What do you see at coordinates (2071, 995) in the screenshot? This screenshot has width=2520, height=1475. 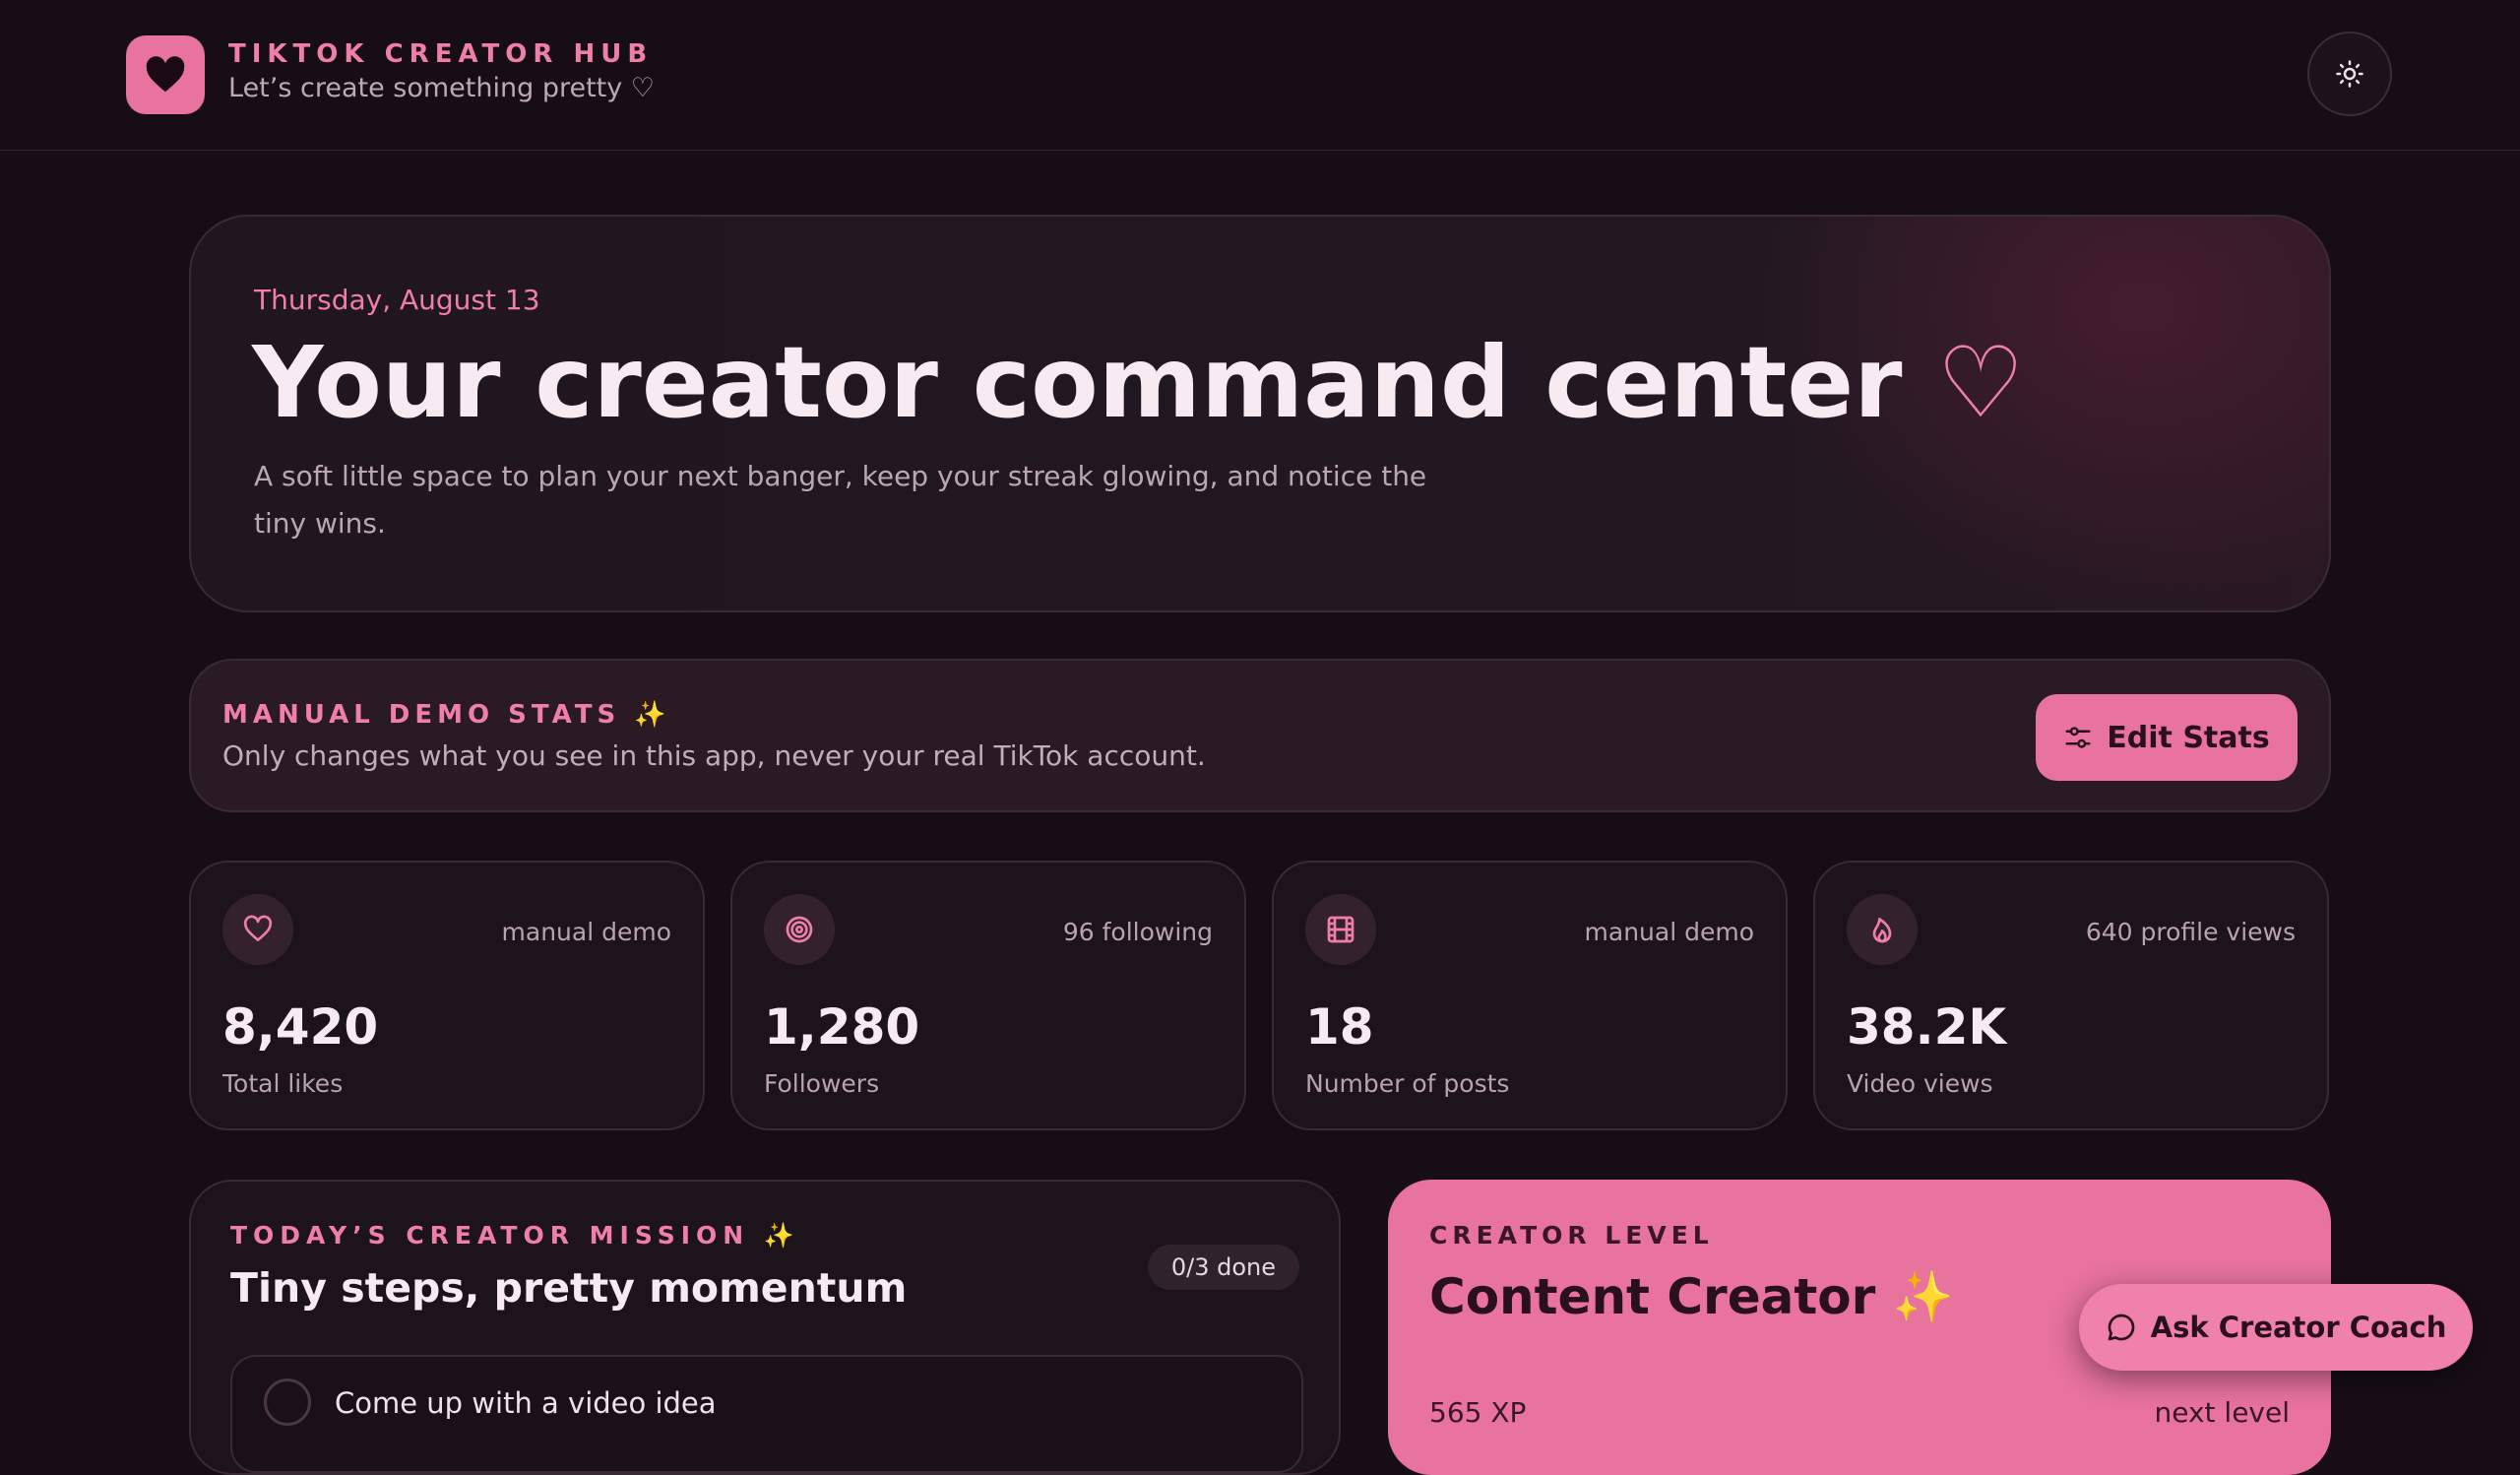 I see `stat-card-video-views: 640 profile views 38.2K Video views` at bounding box center [2071, 995].